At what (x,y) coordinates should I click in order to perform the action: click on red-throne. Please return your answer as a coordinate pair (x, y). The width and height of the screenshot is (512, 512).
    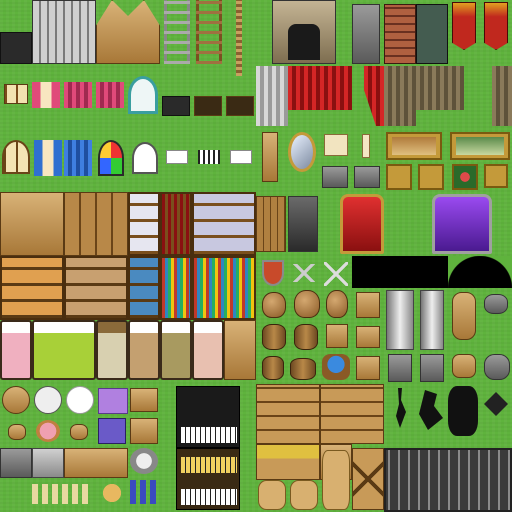
    Looking at the image, I should click on (362, 224).